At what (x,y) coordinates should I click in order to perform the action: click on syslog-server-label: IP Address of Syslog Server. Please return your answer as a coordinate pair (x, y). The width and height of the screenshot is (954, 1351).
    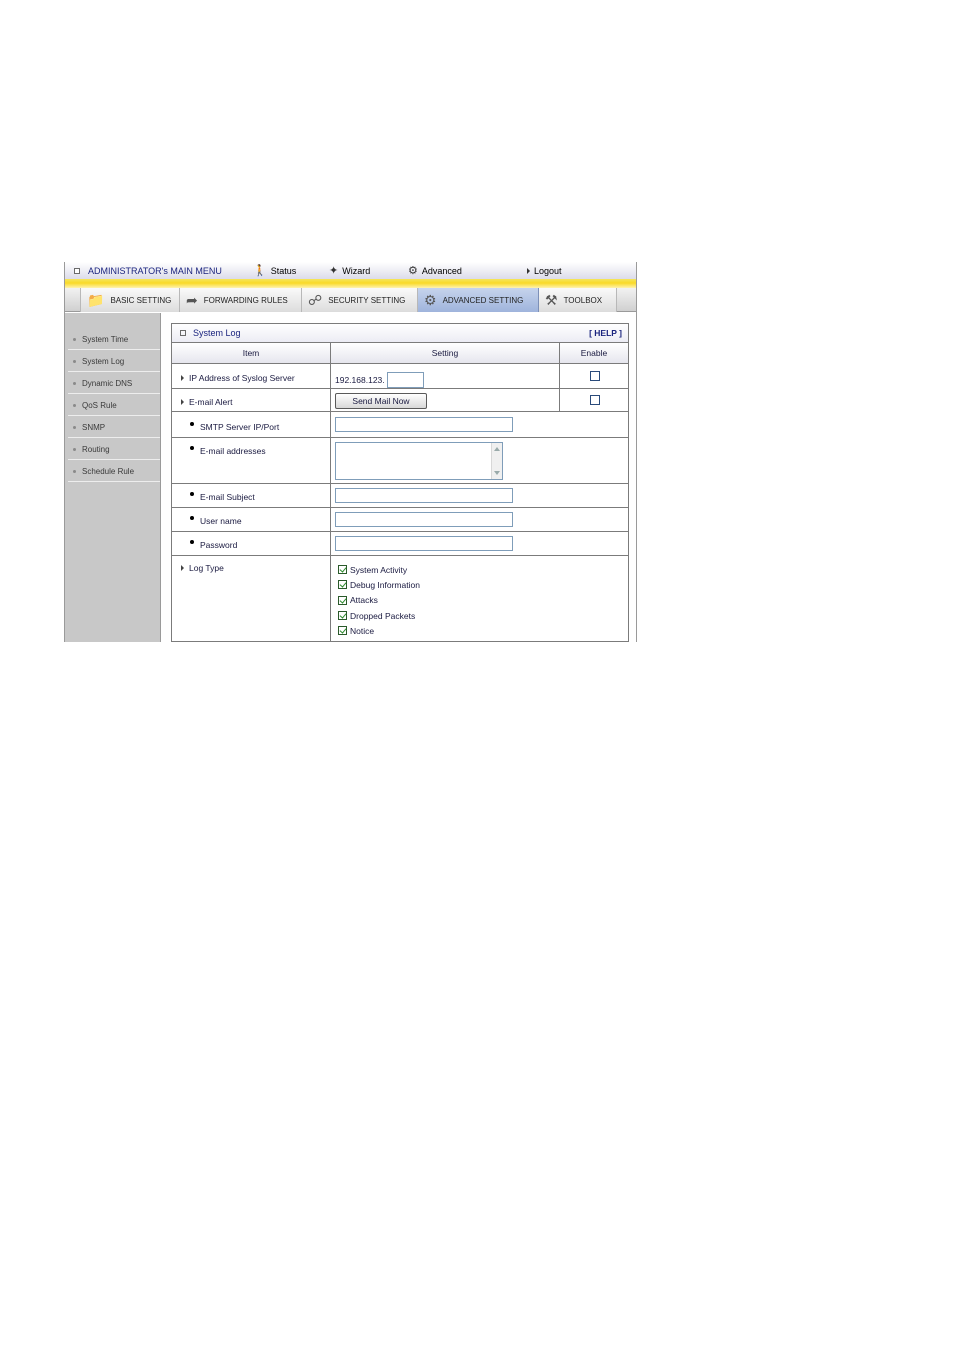
    Looking at the image, I should click on (238, 378).